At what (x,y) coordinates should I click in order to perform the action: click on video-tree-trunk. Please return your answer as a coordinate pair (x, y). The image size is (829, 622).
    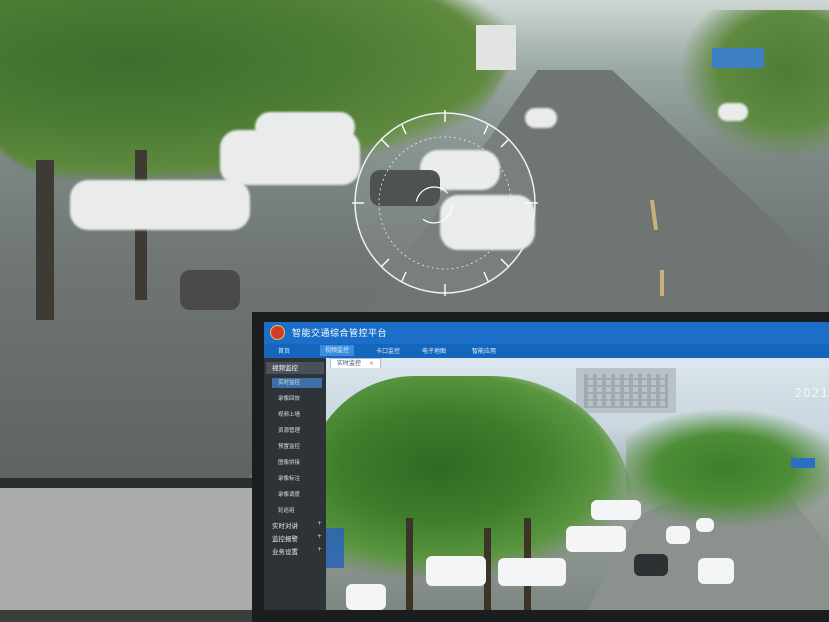
    Looking at the image, I should click on (409, 564).